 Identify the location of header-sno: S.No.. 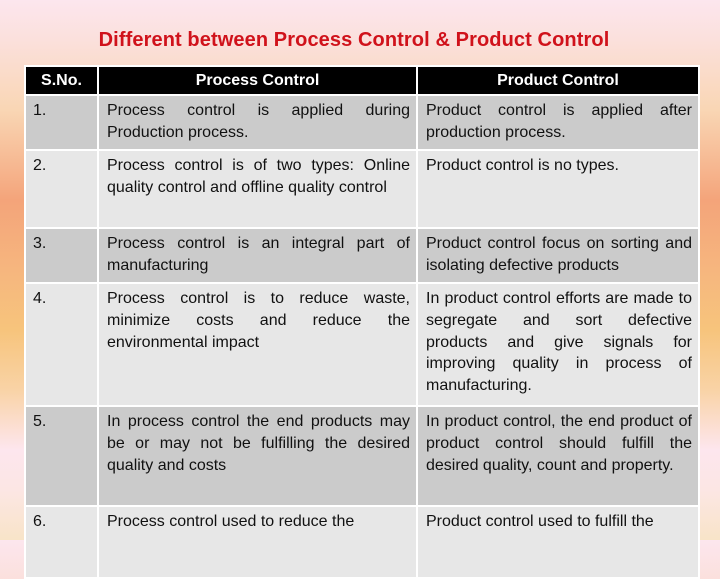
(61, 80).